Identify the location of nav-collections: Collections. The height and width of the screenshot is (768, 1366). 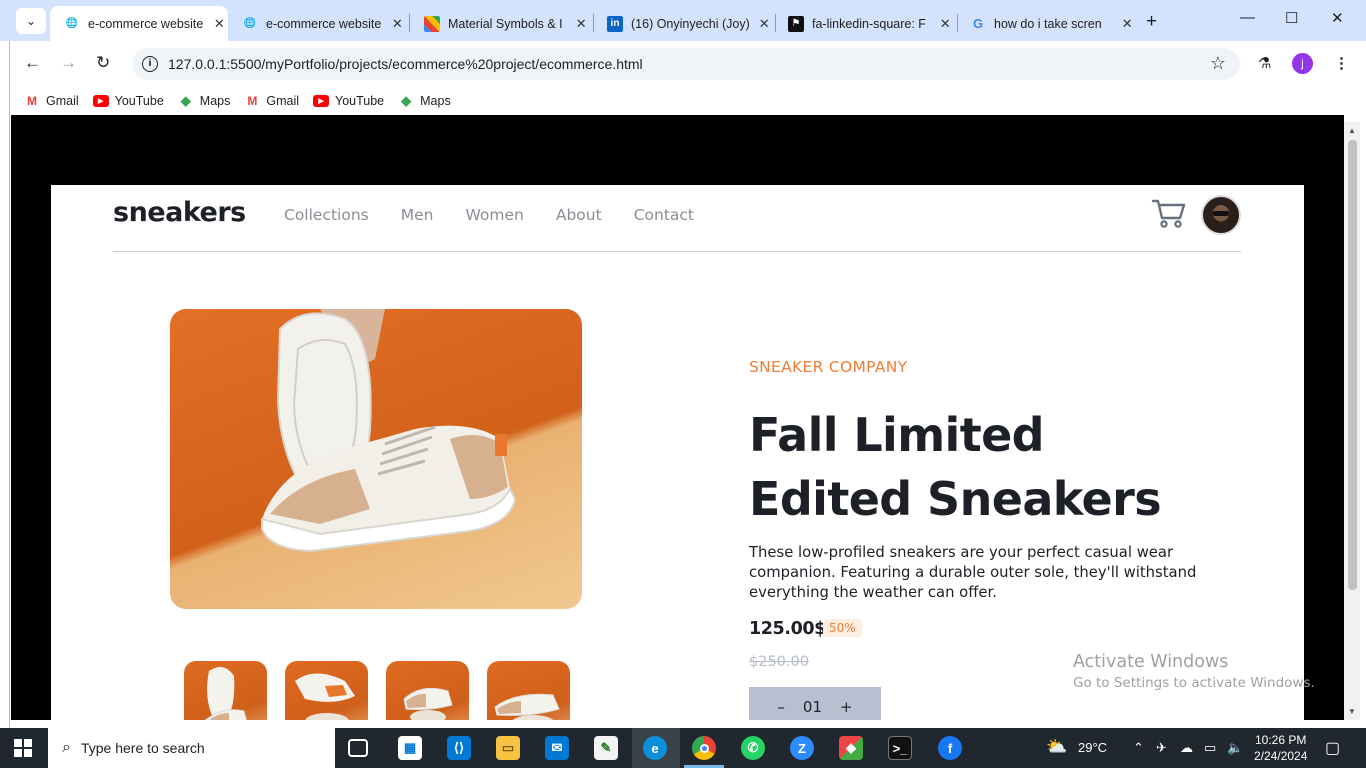
(326, 215).